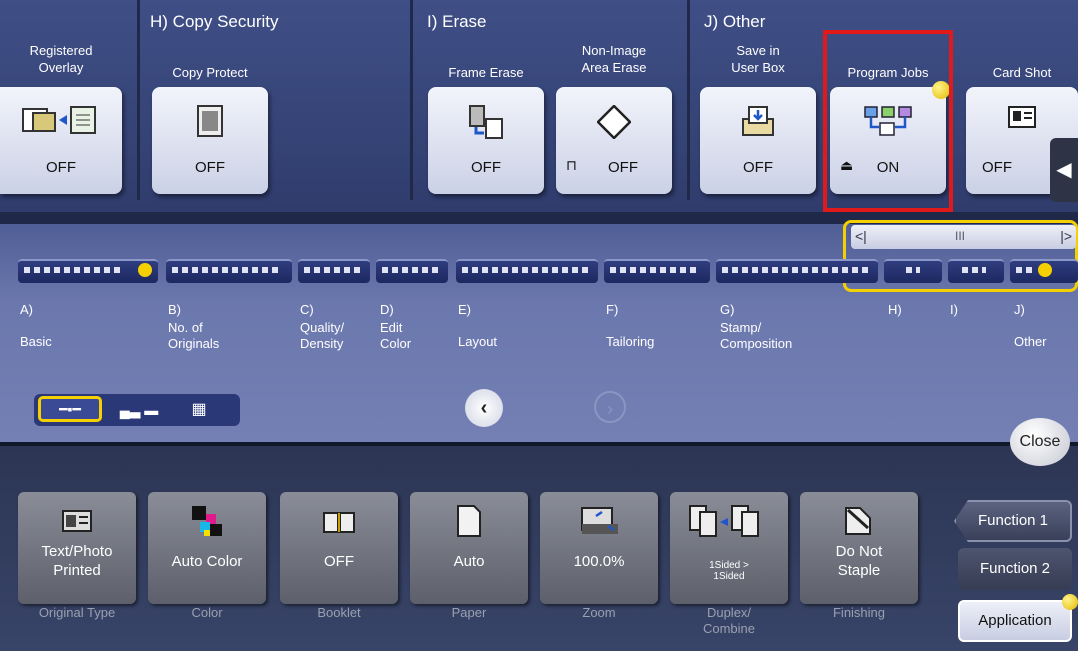  I want to click on paper-button: Auto, so click(469, 548).